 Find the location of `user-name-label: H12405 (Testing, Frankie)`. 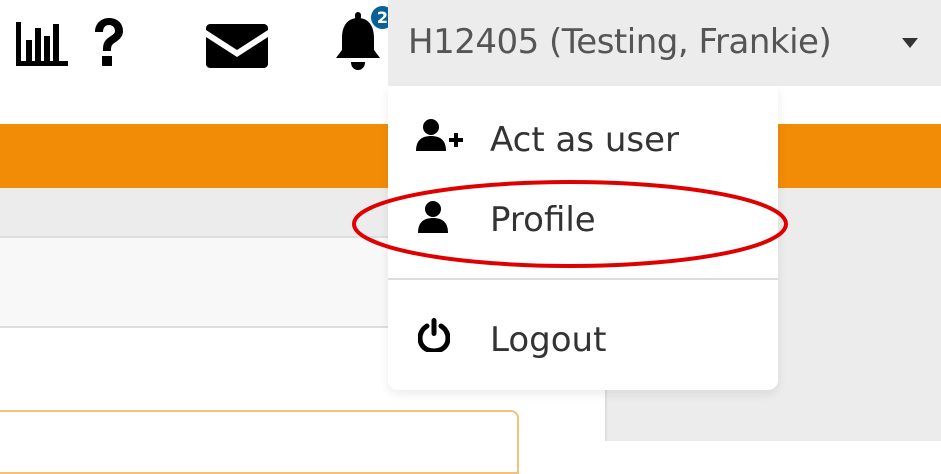

user-name-label: H12405 (Testing, Frankie) is located at coordinates (620, 42).